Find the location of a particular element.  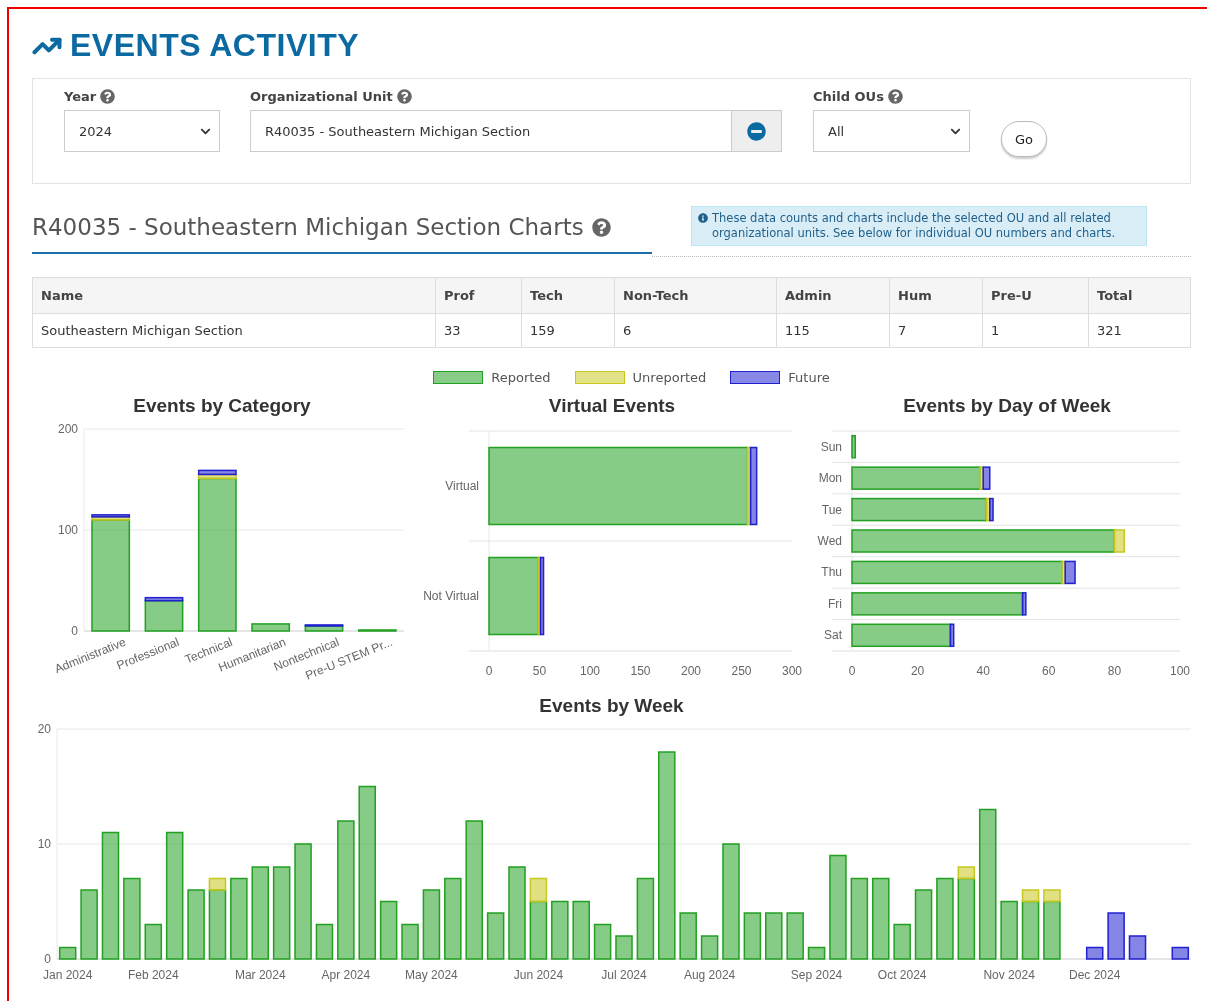

table-cell: 7 is located at coordinates (936, 330).